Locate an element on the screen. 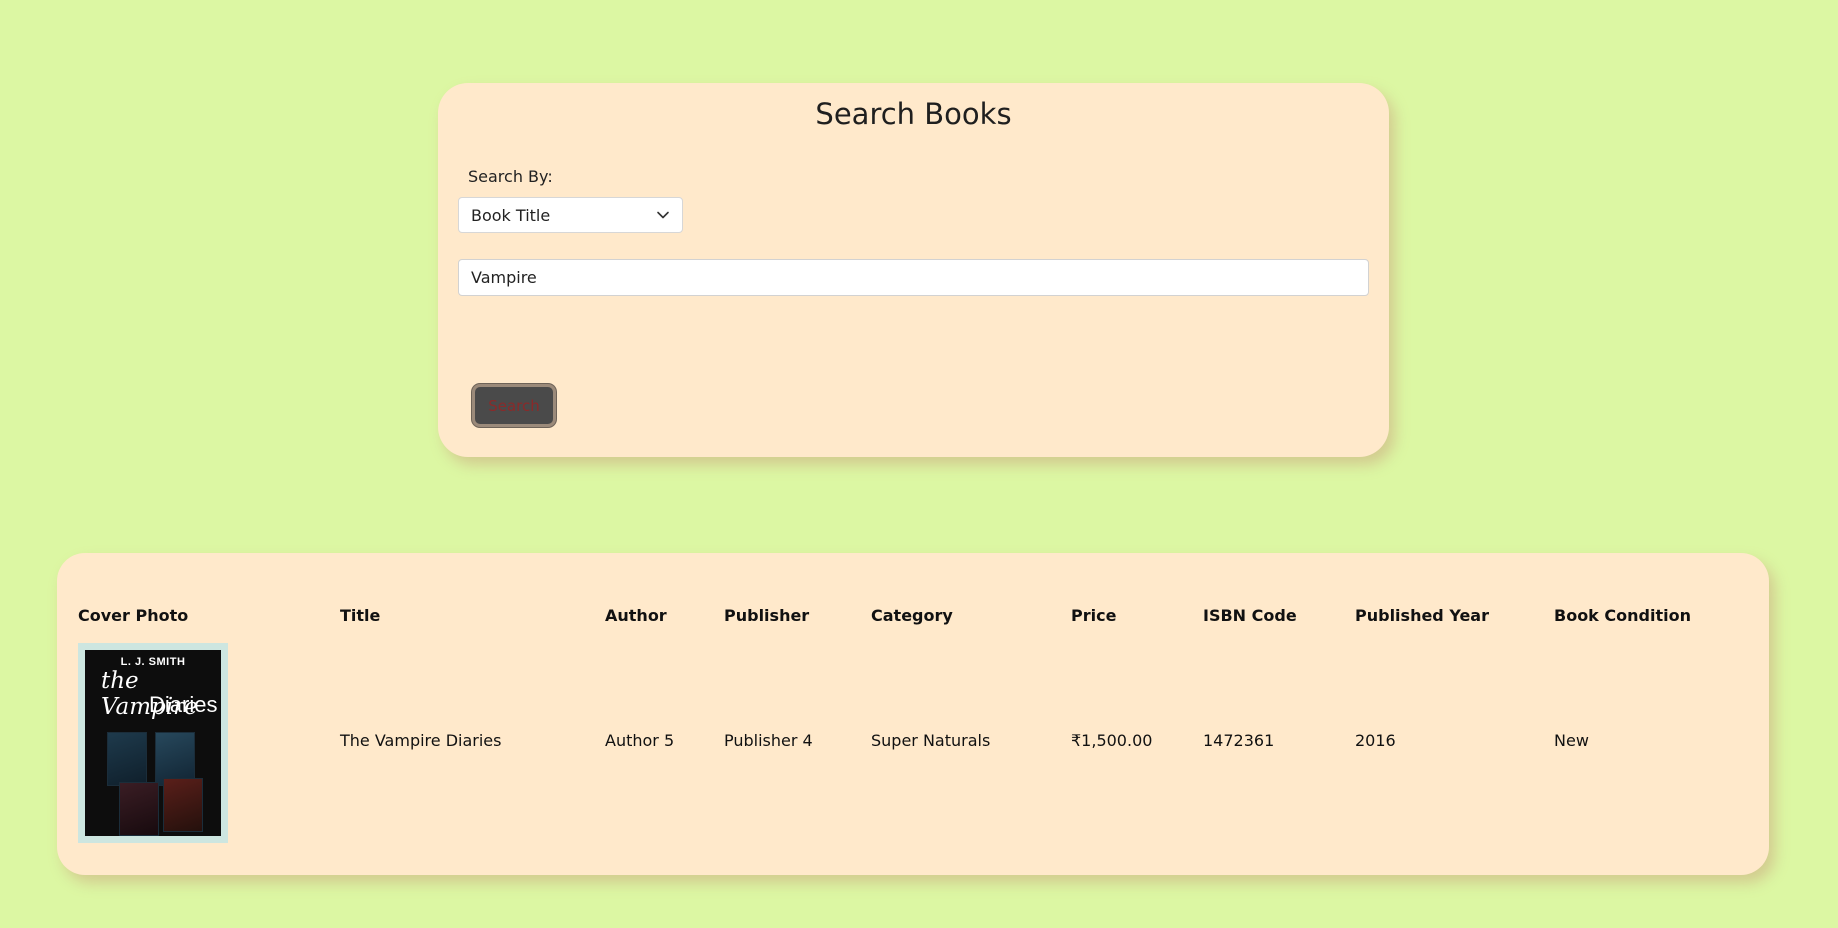 The width and height of the screenshot is (1838, 928). header-cover-photo: Cover Photo is located at coordinates (133, 615).